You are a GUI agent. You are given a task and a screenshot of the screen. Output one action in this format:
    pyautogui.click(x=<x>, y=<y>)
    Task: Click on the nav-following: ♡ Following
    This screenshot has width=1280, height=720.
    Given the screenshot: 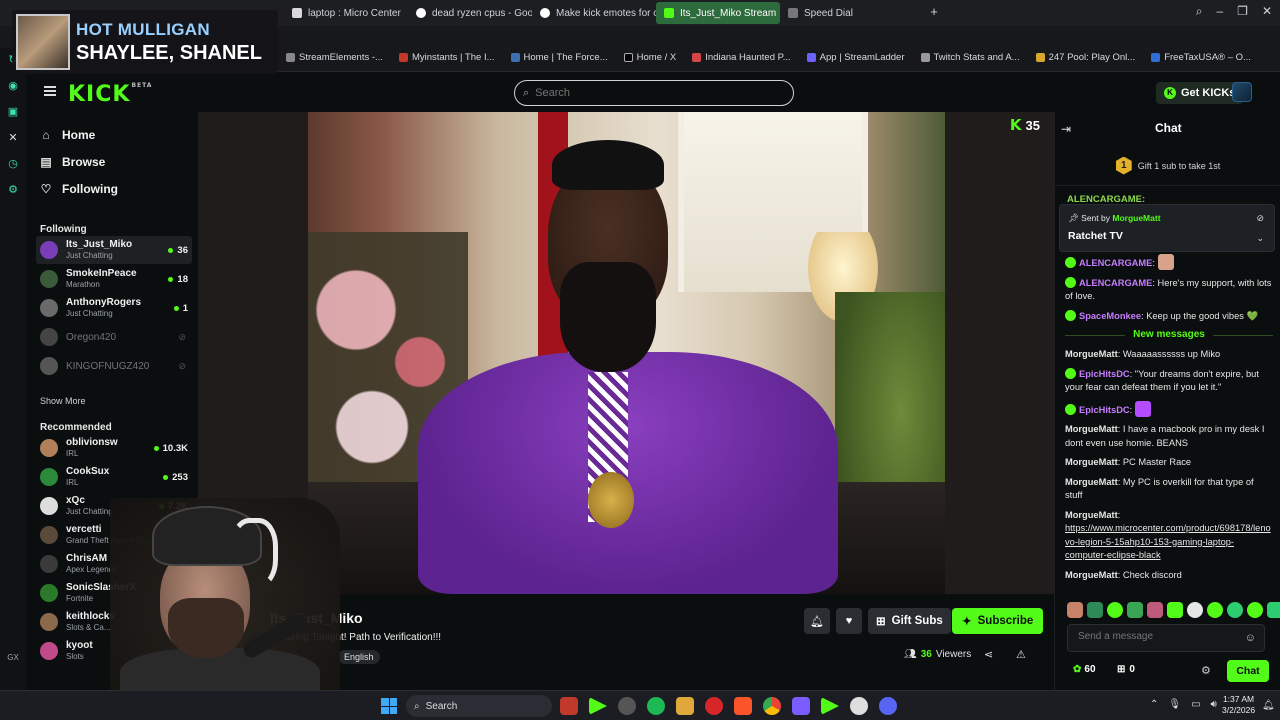 What is the action you would take?
    pyautogui.click(x=79, y=189)
    